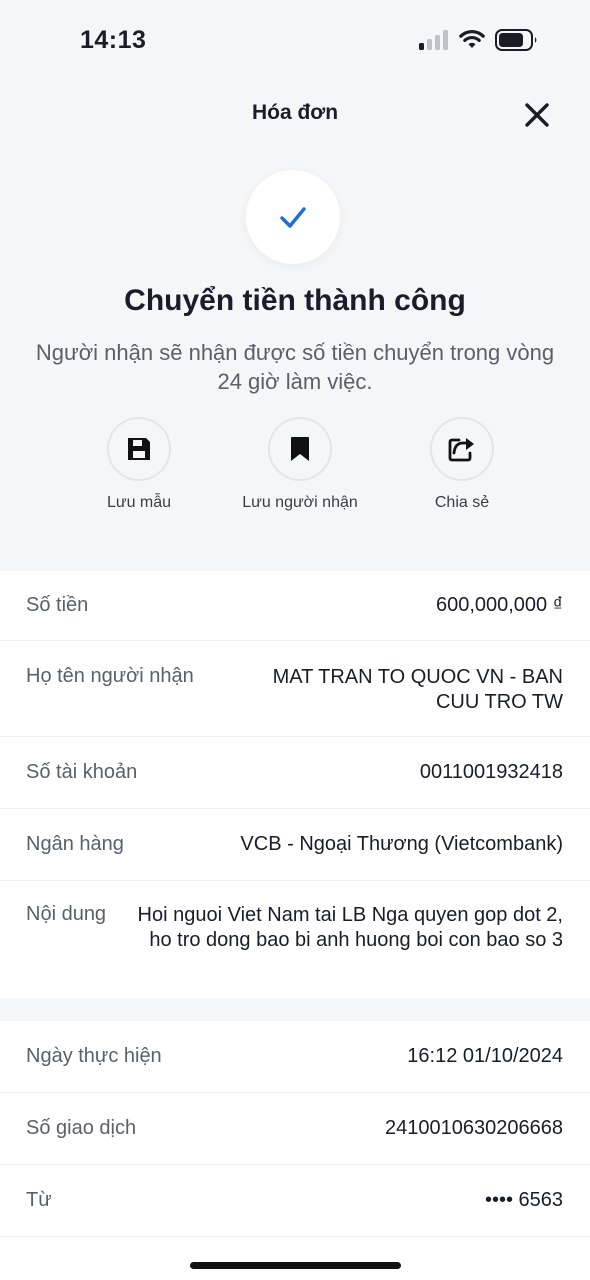 This screenshot has width=590, height=1280. What do you see at coordinates (82, 772) in the screenshot?
I see `detail-key: Số tài khoản` at bounding box center [82, 772].